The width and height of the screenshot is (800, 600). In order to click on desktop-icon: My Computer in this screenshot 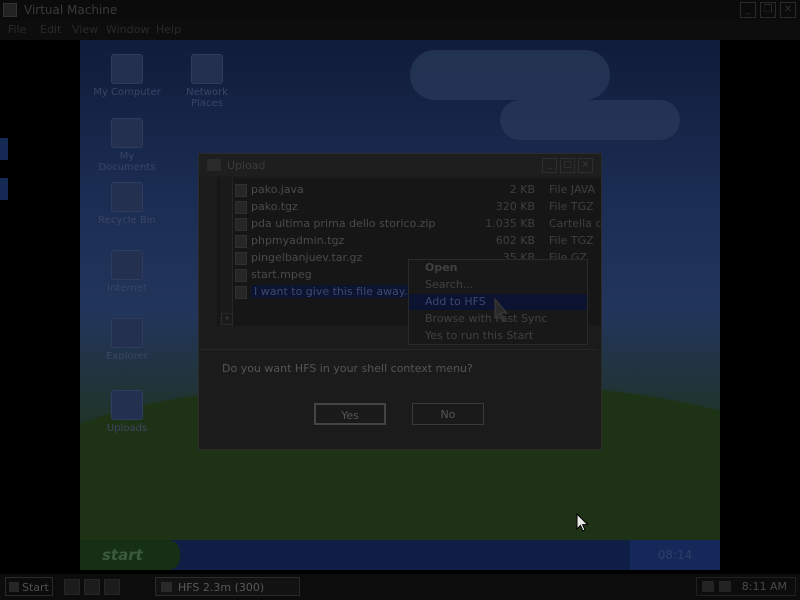, I will do `click(127, 76)`.